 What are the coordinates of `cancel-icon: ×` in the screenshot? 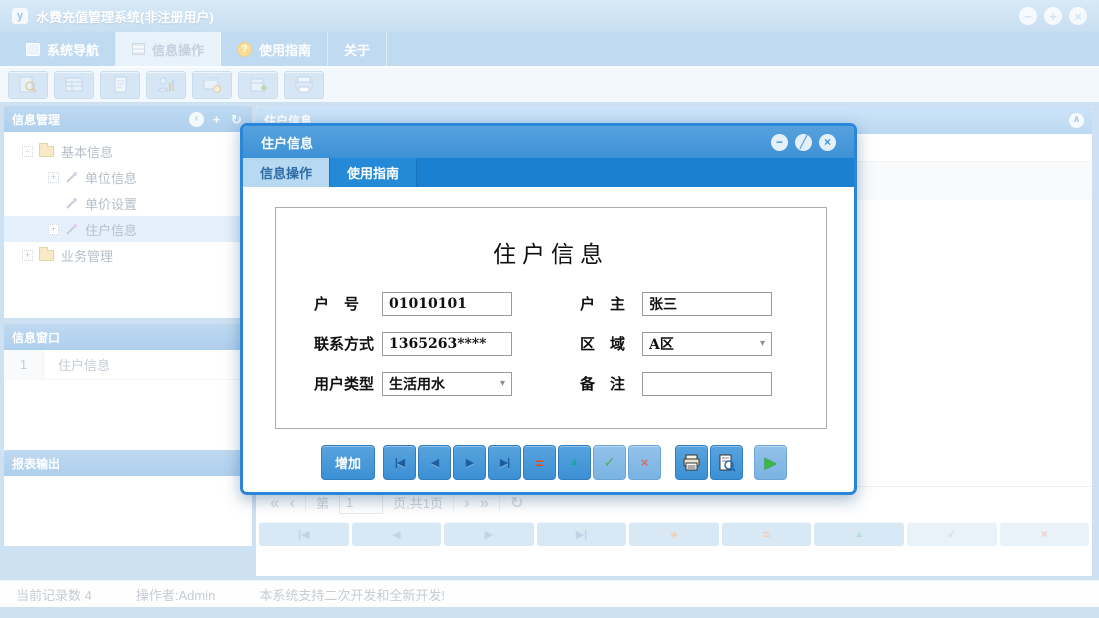 It's located at (644, 462).